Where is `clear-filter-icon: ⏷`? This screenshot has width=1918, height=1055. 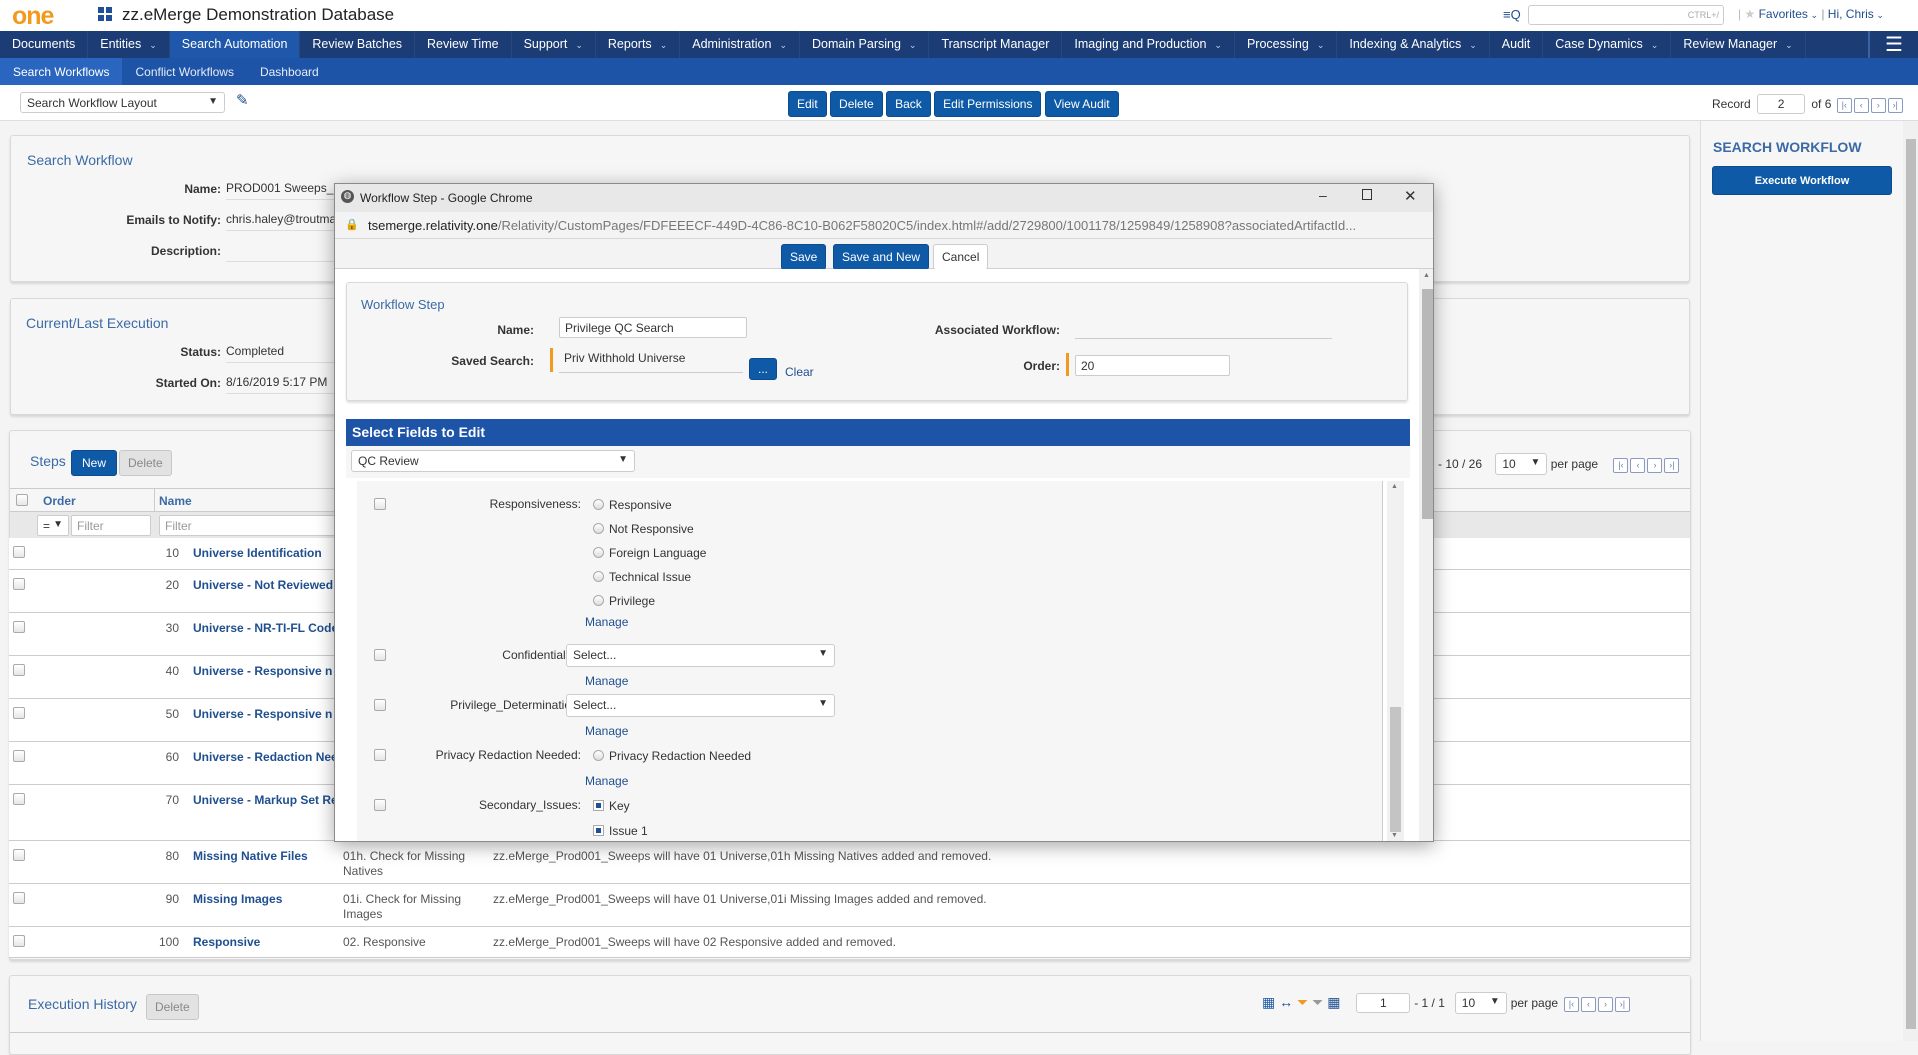 clear-filter-icon: ⏷ is located at coordinates (1317, 1002).